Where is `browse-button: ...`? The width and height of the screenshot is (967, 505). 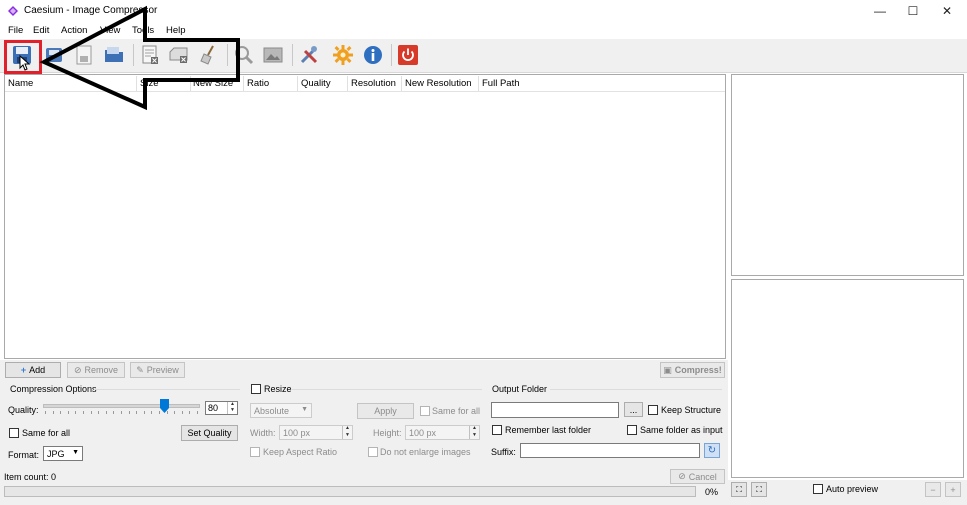
browse-button: ... is located at coordinates (633, 409).